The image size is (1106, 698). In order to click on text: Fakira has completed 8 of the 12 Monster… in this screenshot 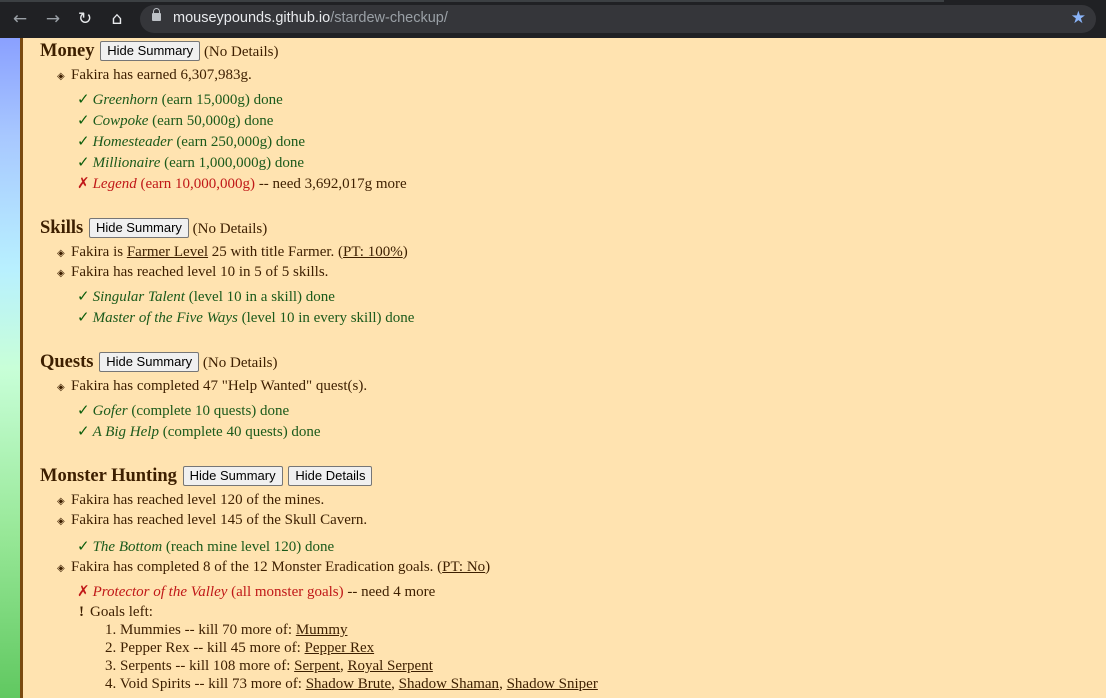, I will do `click(257, 567)`.